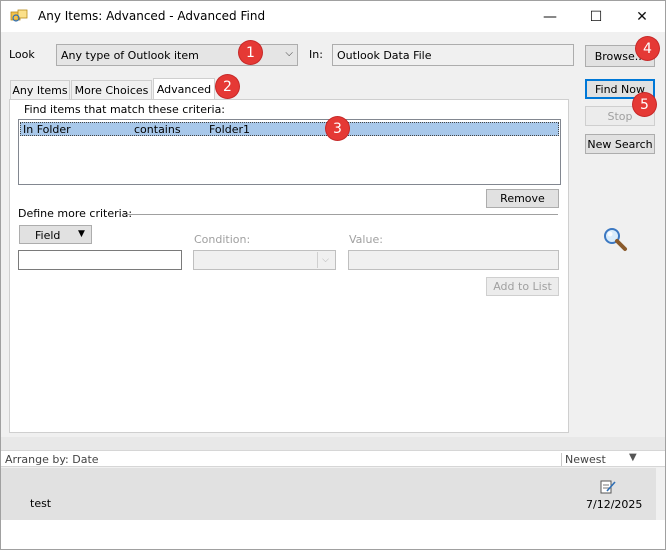 Image resolution: width=666 pixels, height=550 pixels. What do you see at coordinates (47, 129) in the screenshot?
I see `criteria-field: In Folder` at bounding box center [47, 129].